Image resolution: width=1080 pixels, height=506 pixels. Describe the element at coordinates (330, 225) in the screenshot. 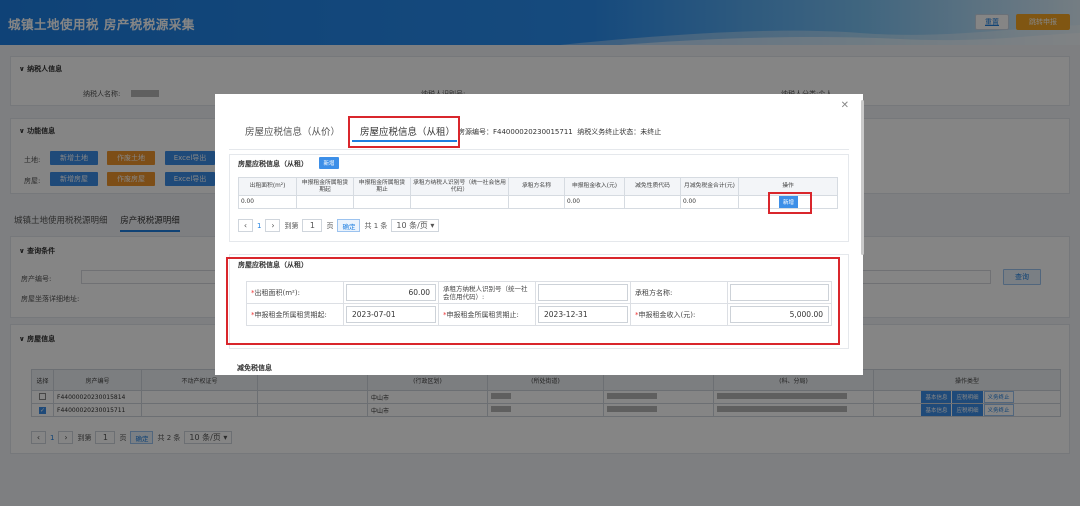

I see `page-suffix: 页` at that location.